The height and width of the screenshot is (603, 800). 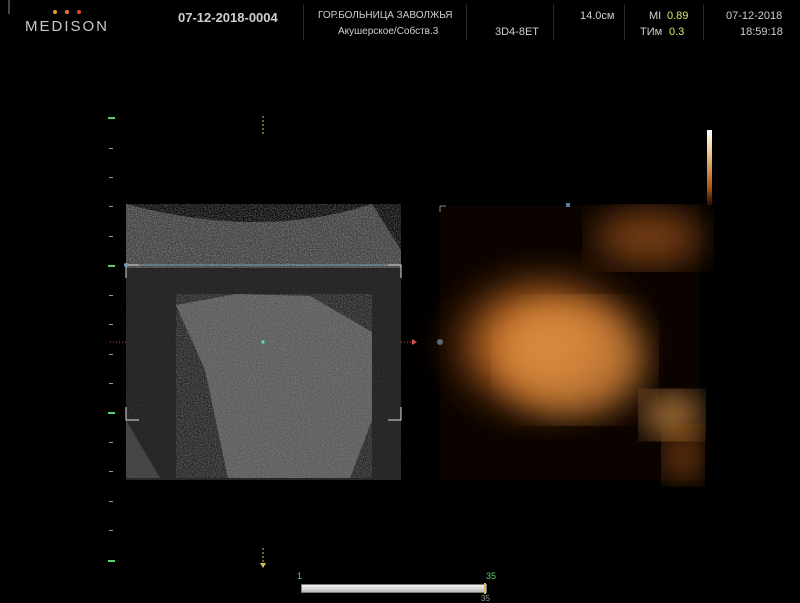 What do you see at coordinates (491, 576) in the screenshot?
I see `volume-end-label: 35` at bounding box center [491, 576].